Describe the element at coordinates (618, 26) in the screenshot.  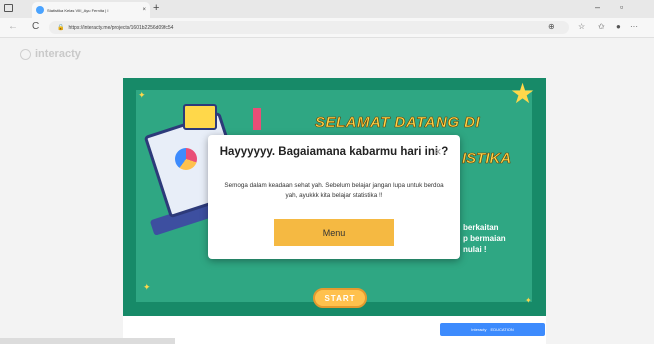
I see `profile-icon: ●` at that location.